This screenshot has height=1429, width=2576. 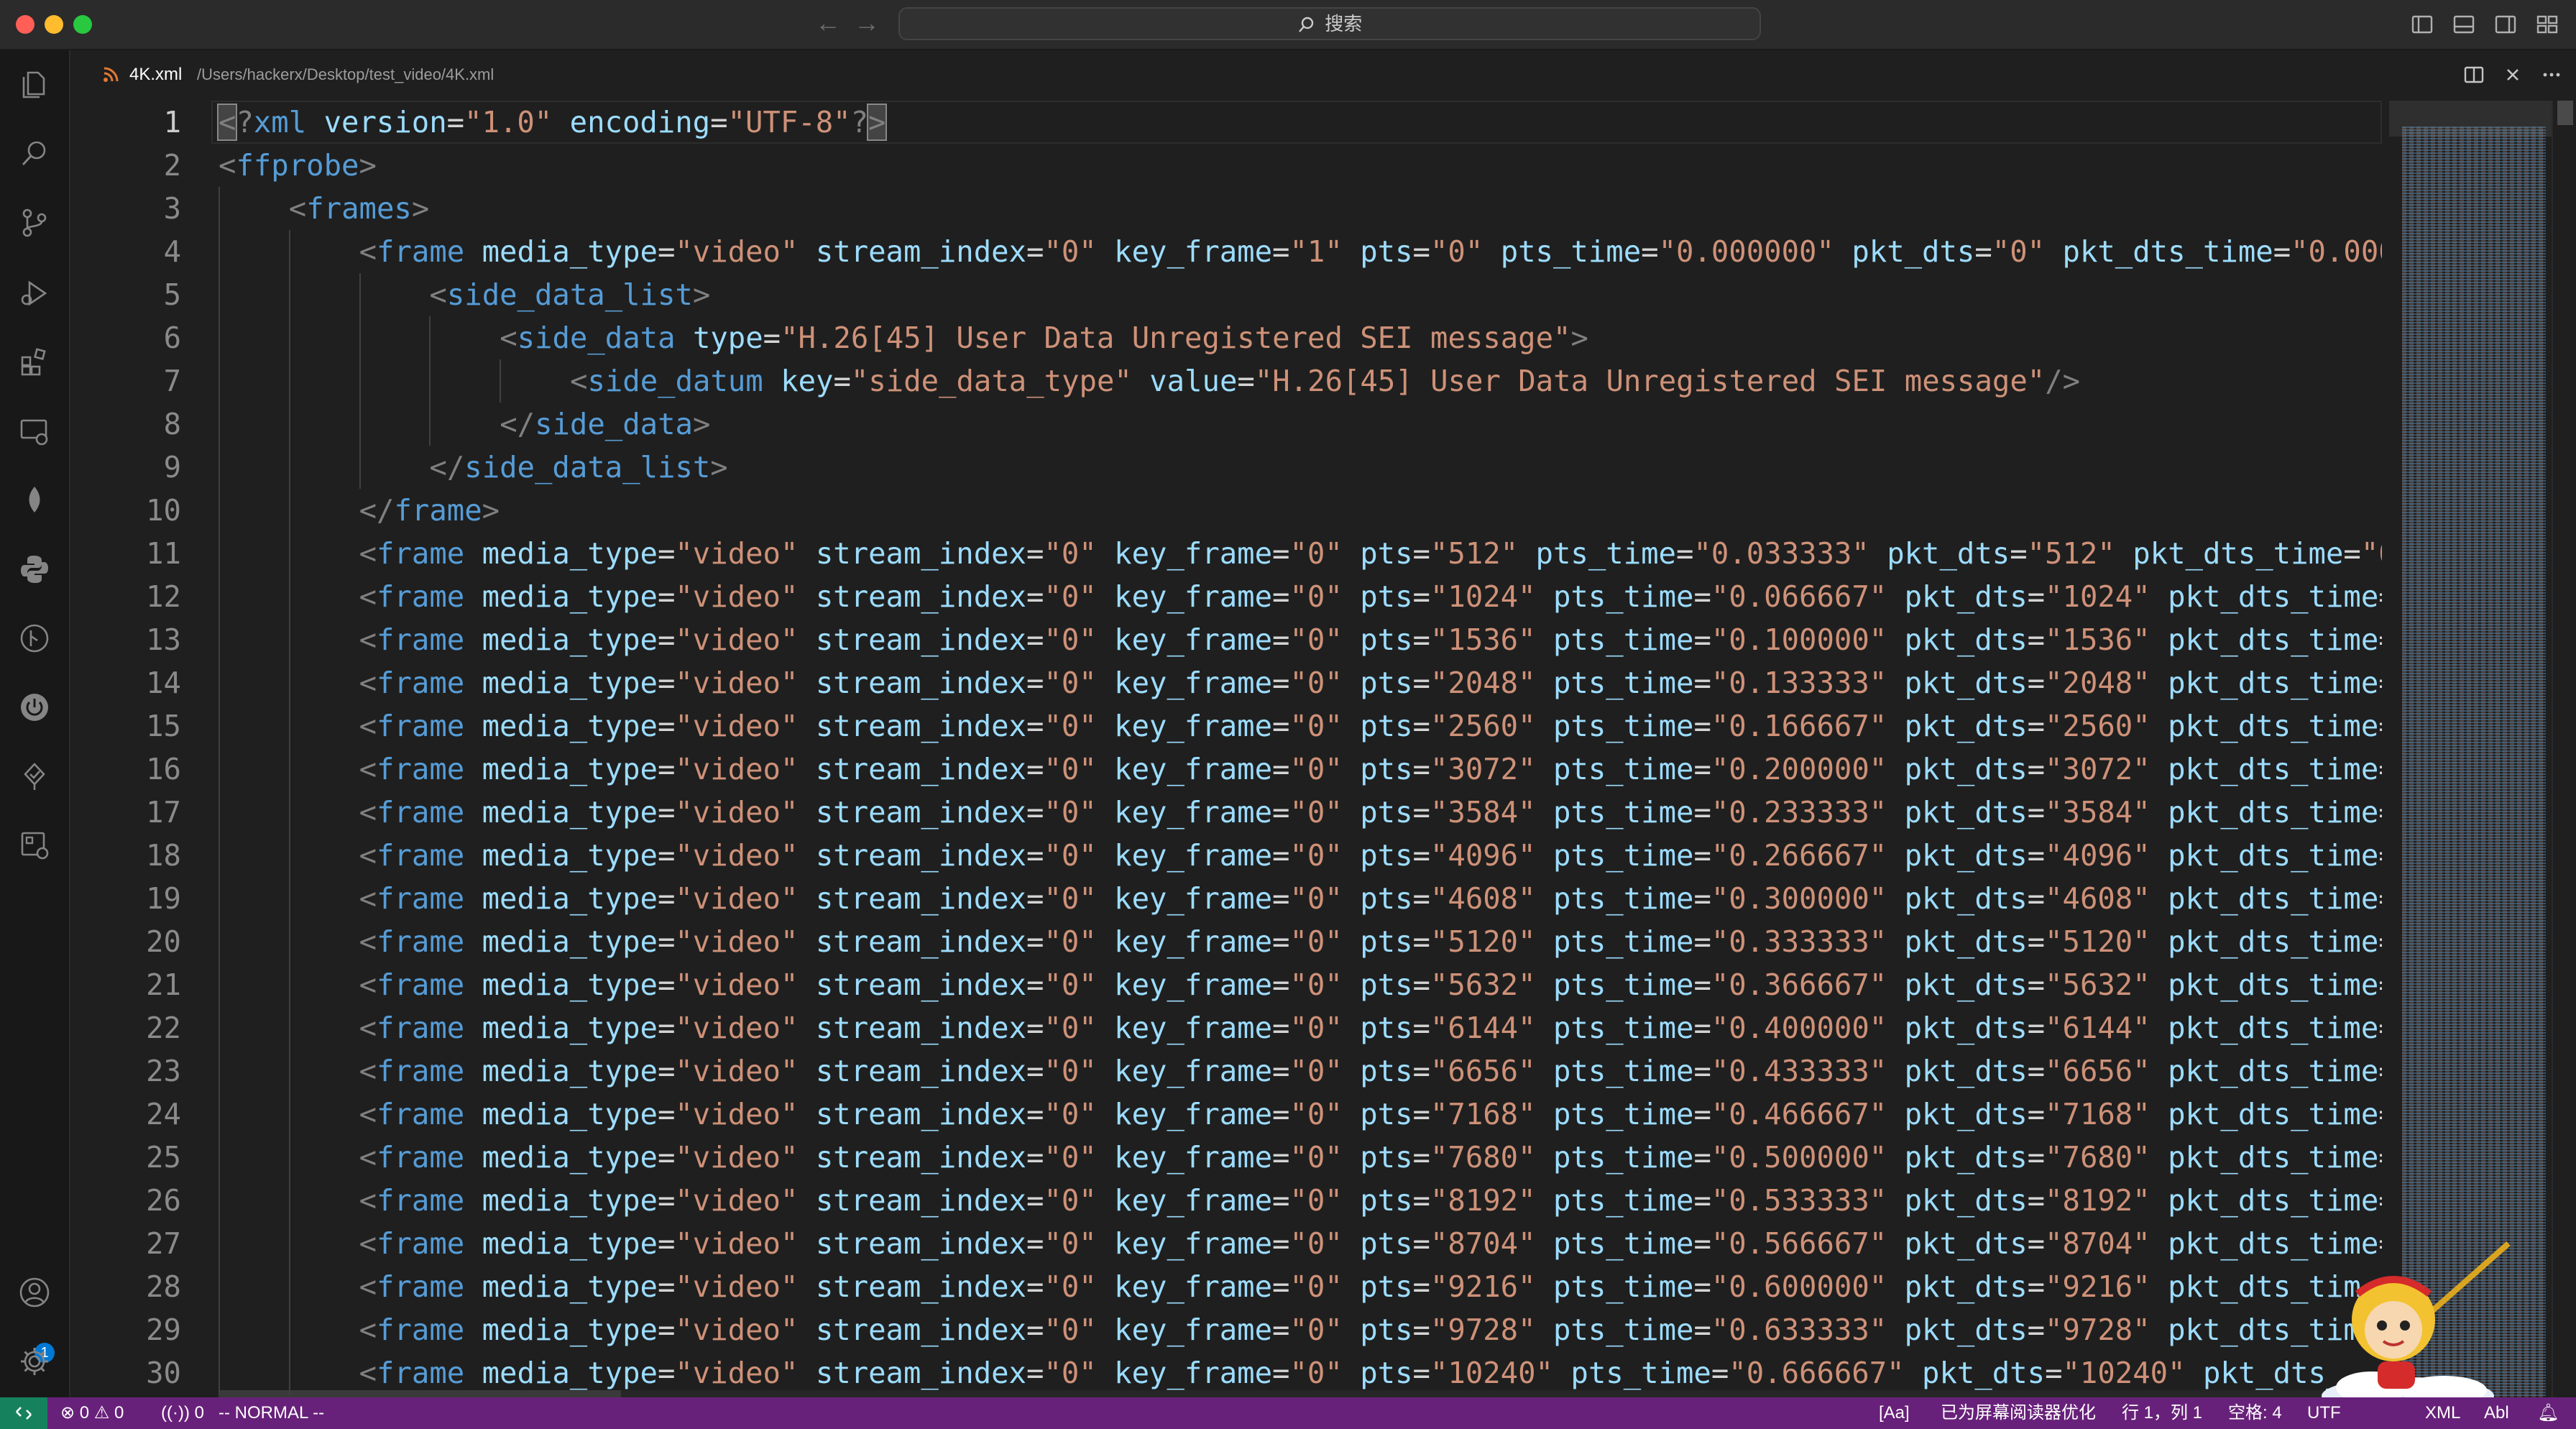 What do you see at coordinates (82, 24) in the screenshot?
I see `maximize-window-button` at bounding box center [82, 24].